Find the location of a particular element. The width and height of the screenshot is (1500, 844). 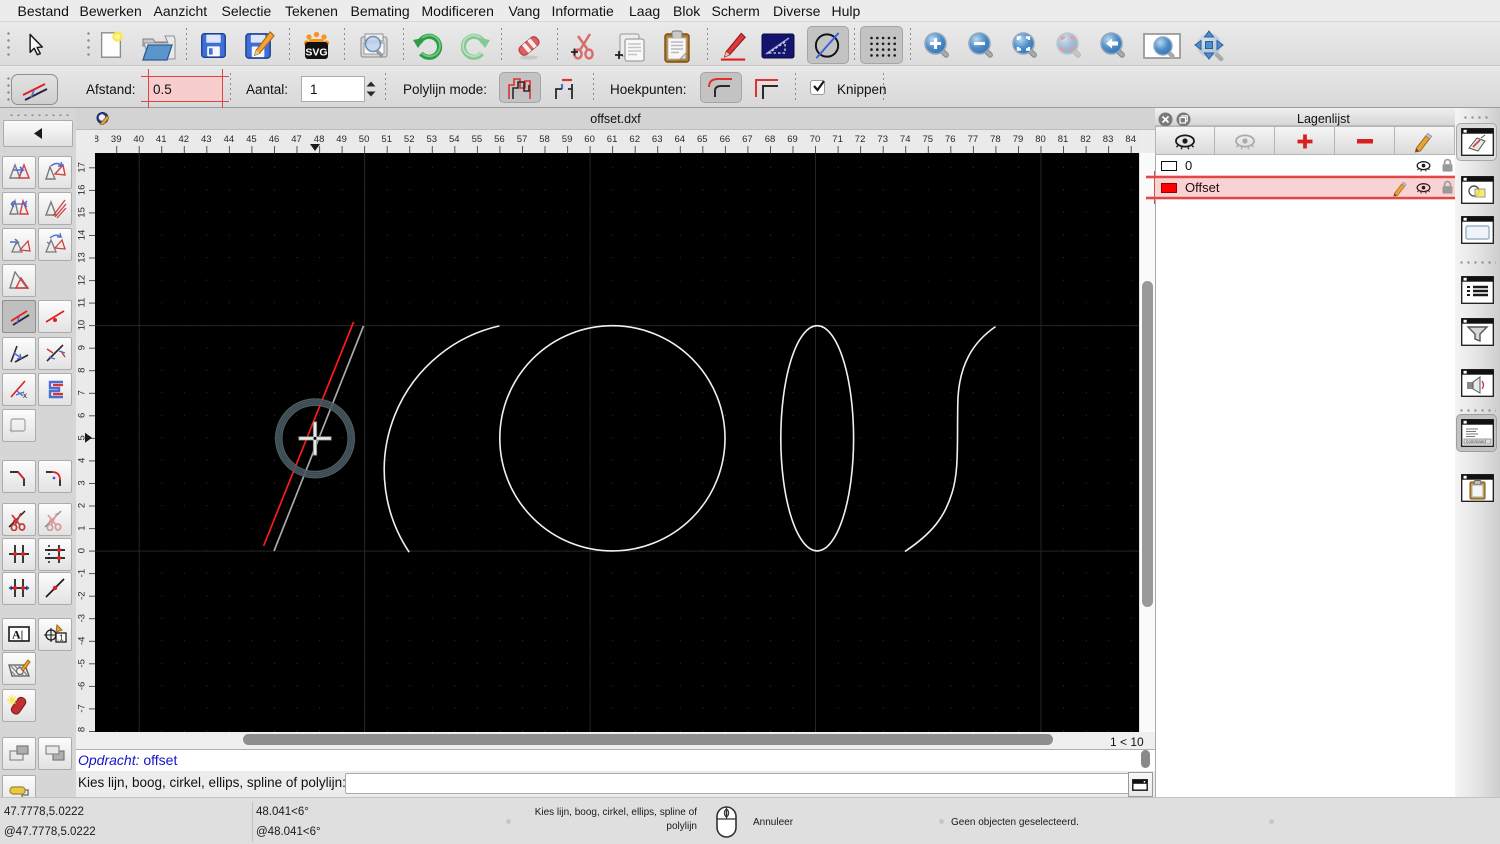

svg-text: 40 is located at coordinates (138, 139).